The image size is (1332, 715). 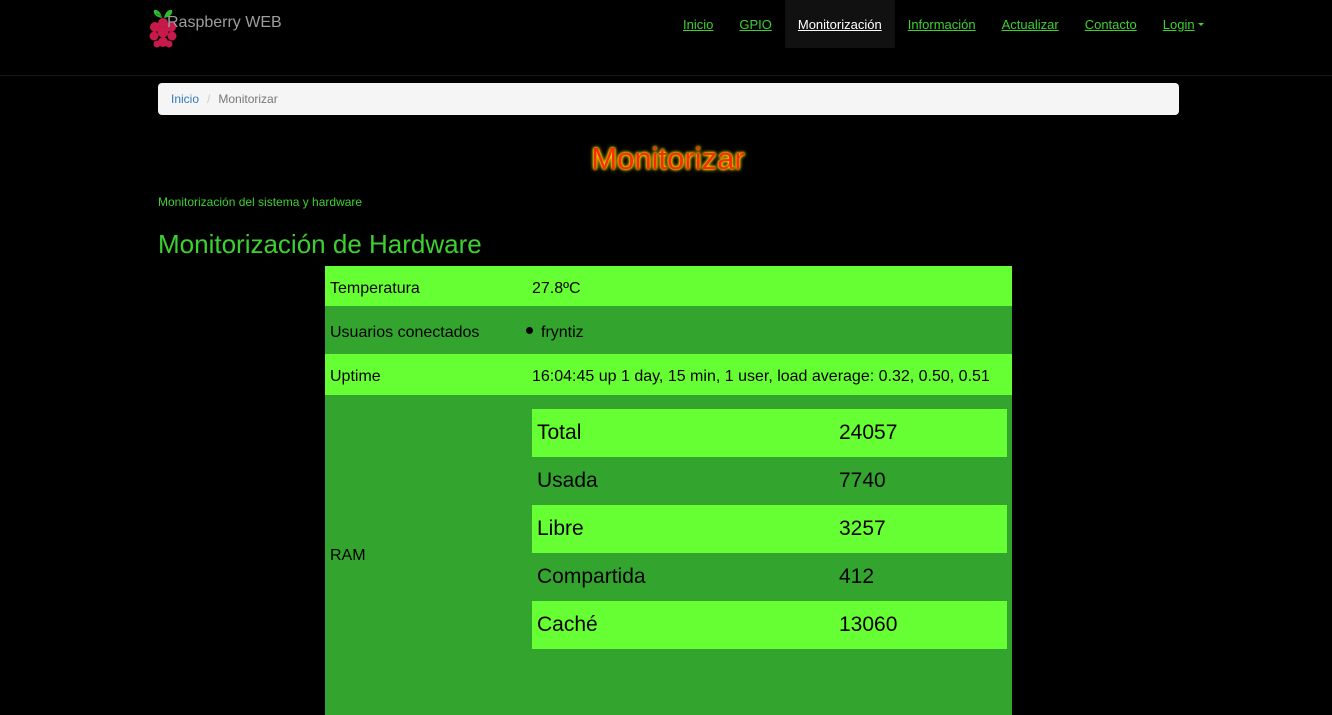 What do you see at coordinates (405, 332) in the screenshot?
I see `users-label: Usuarios conectados` at bounding box center [405, 332].